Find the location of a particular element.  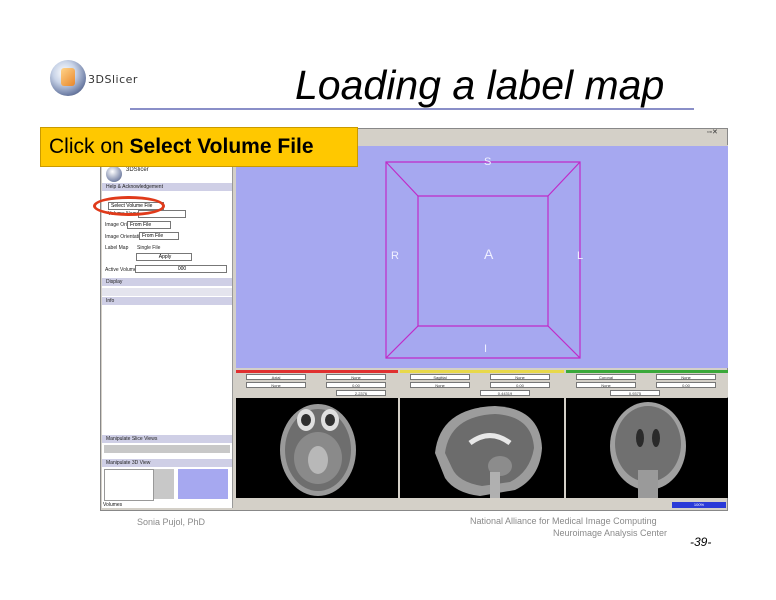

slicer-logo: 3DSlicer is located at coordinates (95, 80).